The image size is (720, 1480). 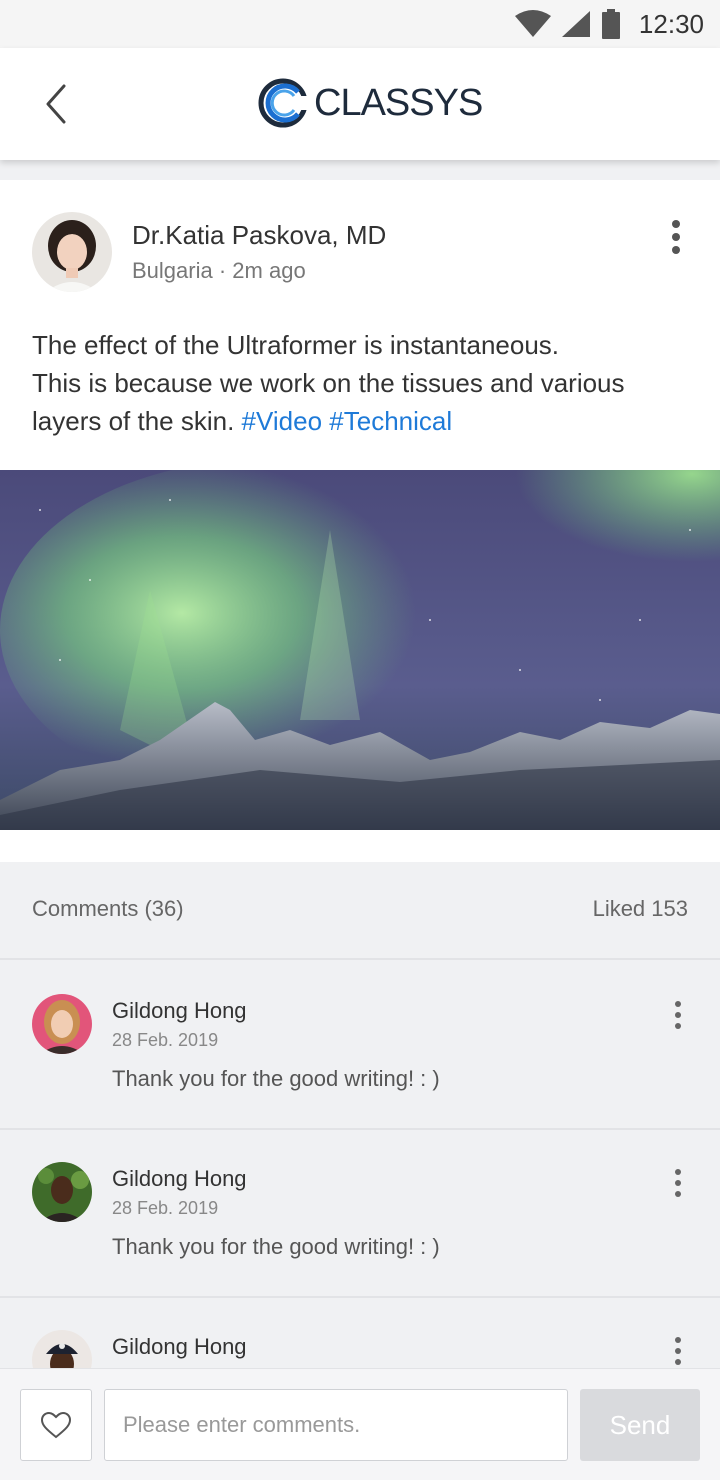 What do you see at coordinates (283, 103) in the screenshot?
I see `classys-logo-icon` at bounding box center [283, 103].